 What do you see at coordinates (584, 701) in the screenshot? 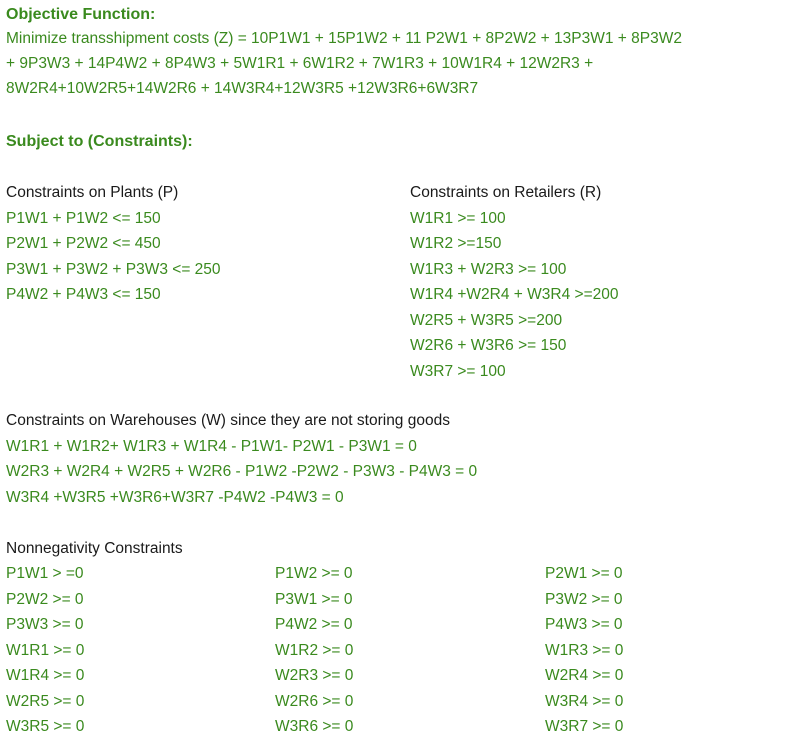
I see `nonnegativity-item: W3R4 >= 0` at bounding box center [584, 701].